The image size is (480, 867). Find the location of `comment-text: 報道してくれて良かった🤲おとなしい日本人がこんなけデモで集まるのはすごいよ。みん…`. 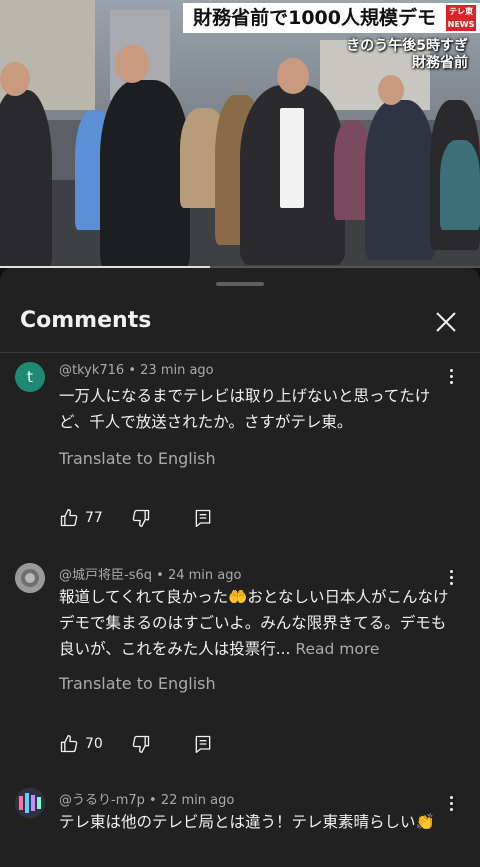

comment-text: 報道してくれて良かった🤲おとなしい日本人がこんなけデモで集まるのはすごいよ。みん… is located at coordinates (259, 623).